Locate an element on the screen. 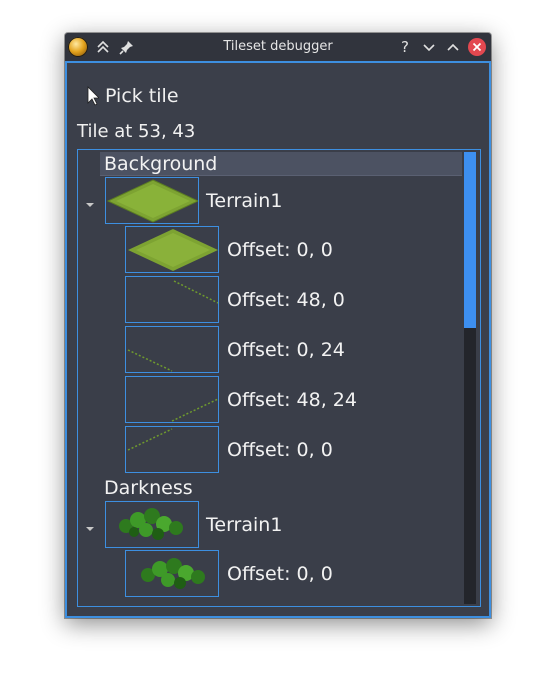 This screenshot has height=686, width=556. pick-tile-label: Pick tile is located at coordinates (142, 96).